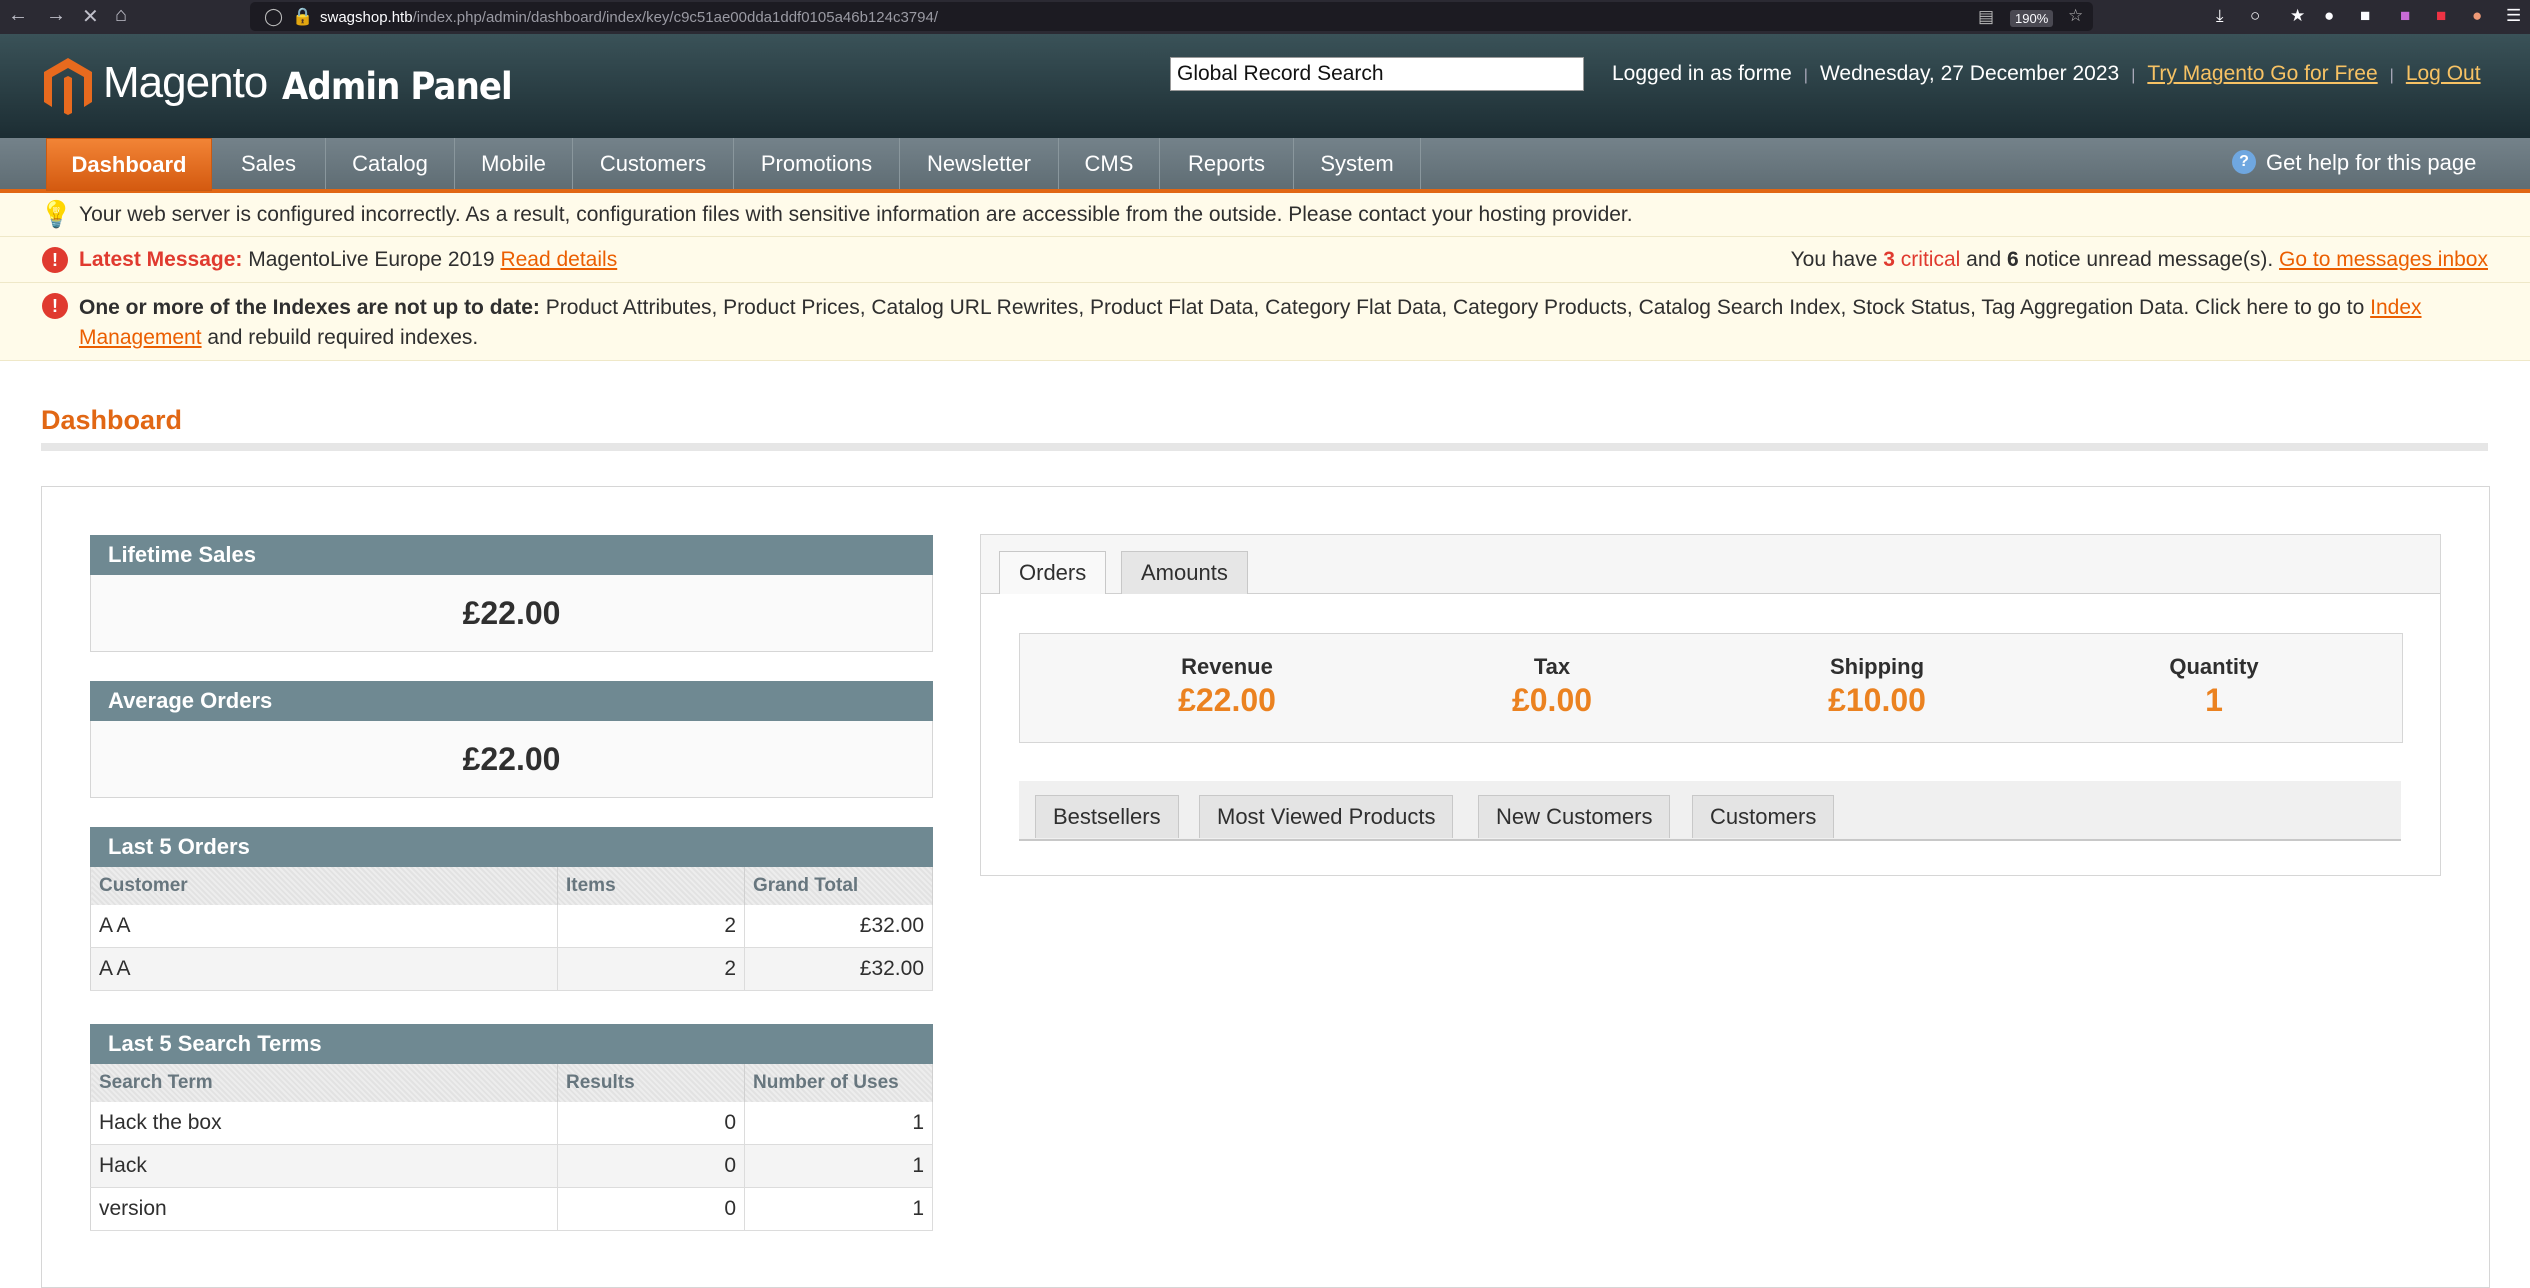  Describe the element at coordinates (1877, 686) in the screenshot. I see `total-shipping: Shipping £10.00` at that location.